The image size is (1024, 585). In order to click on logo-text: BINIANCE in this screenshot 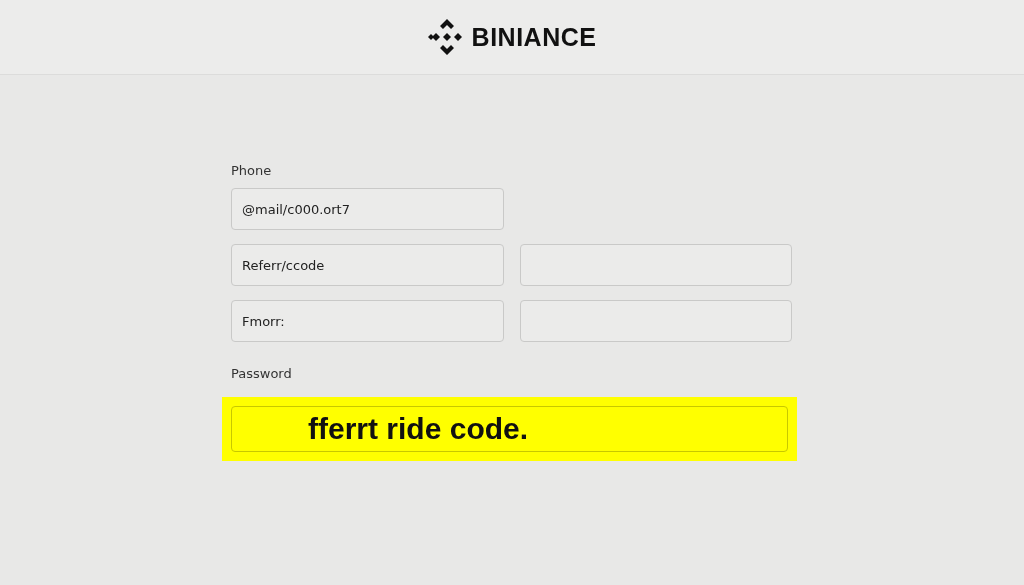, I will do `click(534, 37)`.